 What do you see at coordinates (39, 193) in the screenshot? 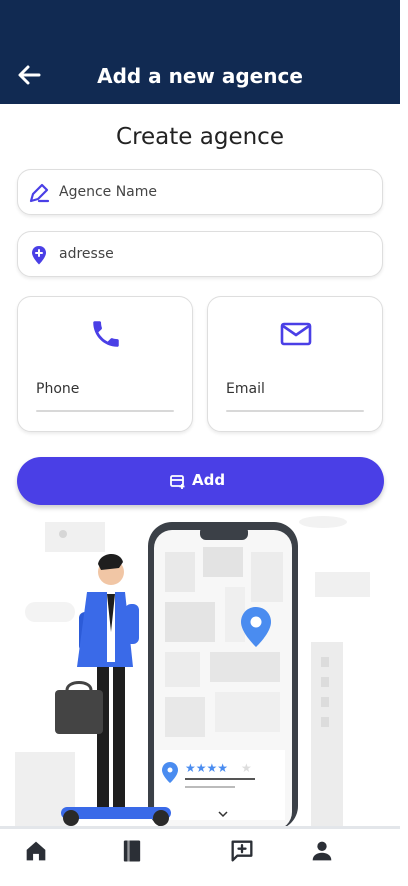
I see `edit-pen-icon` at bounding box center [39, 193].